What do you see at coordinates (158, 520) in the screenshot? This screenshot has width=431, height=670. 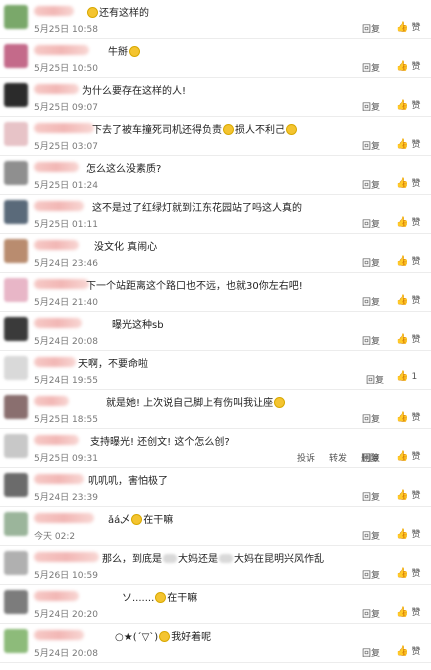 I see `comment-body: 在干嘛` at bounding box center [158, 520].